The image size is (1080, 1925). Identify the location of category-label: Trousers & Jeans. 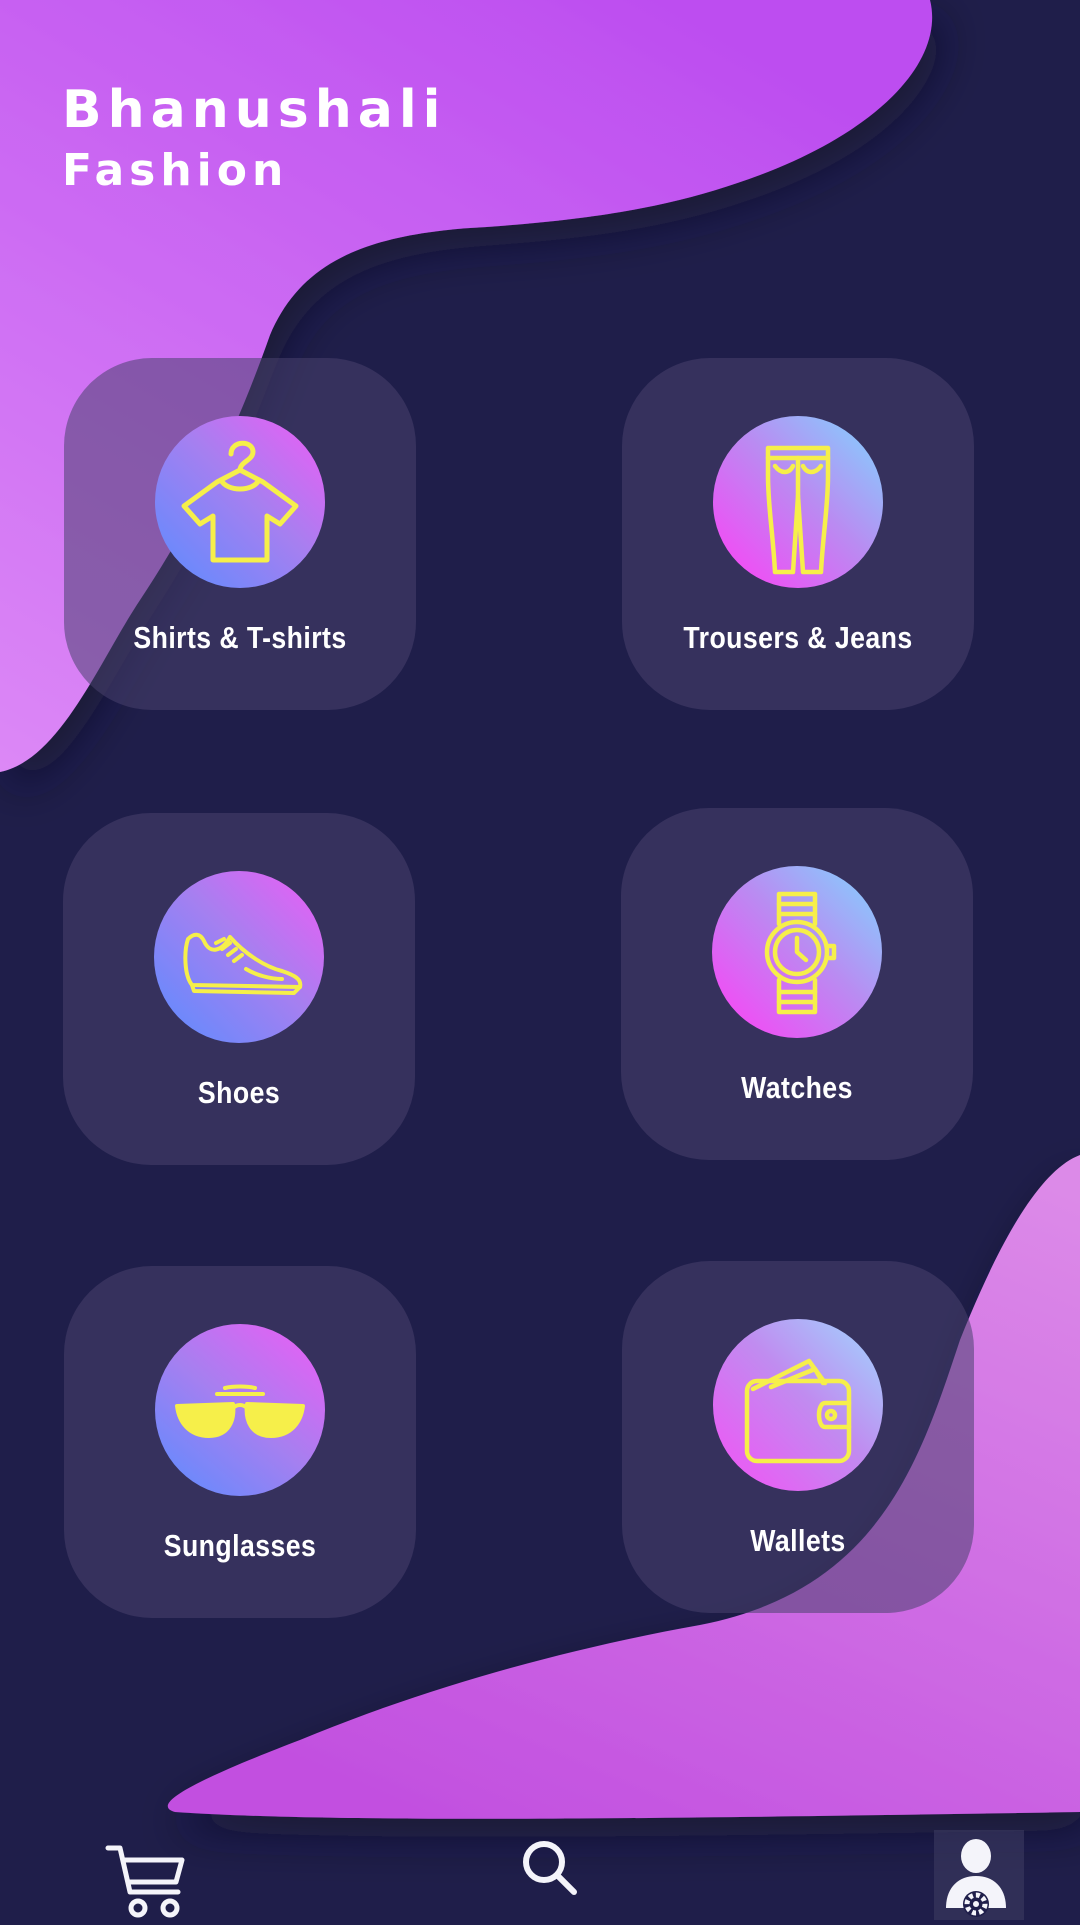
(798, 637).